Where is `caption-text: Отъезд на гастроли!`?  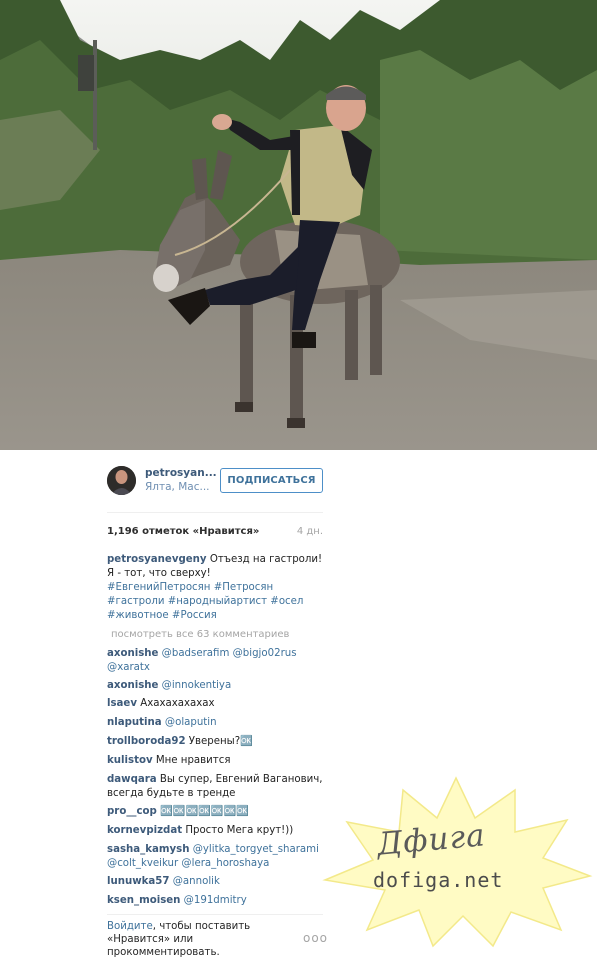
caption-text: Отъезд на гастроли! is located at coordinates (264, 559).